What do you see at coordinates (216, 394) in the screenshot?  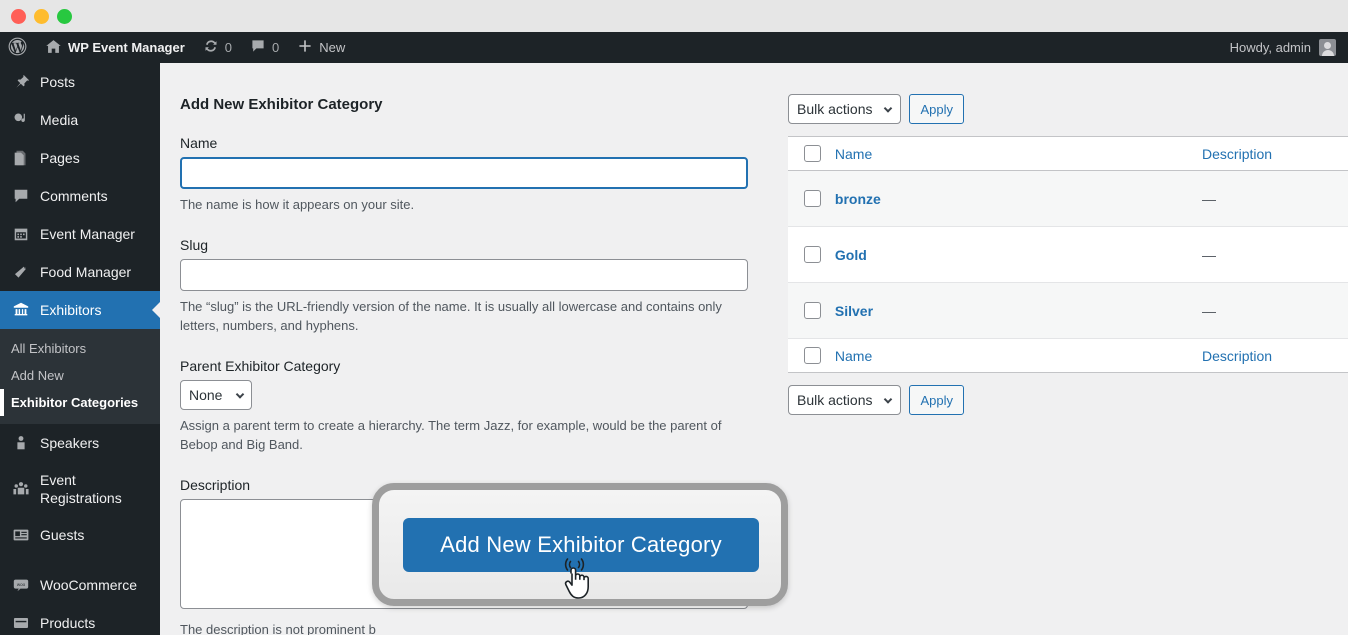 I see `parent-category-select: None` at bounding box center [216, 394].